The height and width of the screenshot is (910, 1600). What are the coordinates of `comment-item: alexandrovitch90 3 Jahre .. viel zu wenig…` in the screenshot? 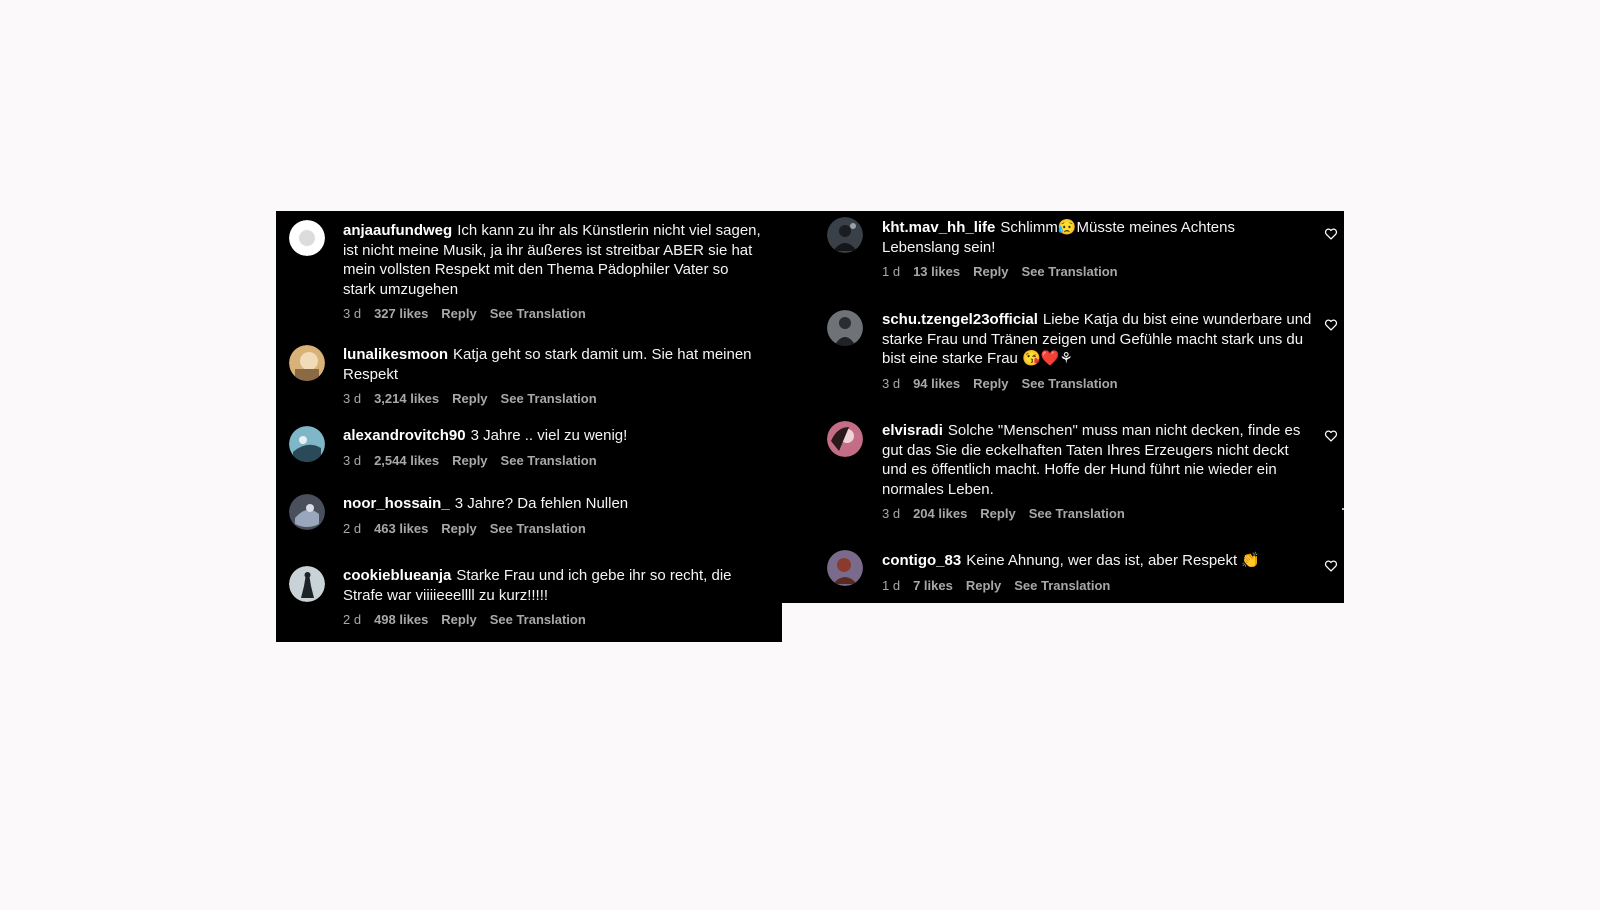 It's located at (529, 443).